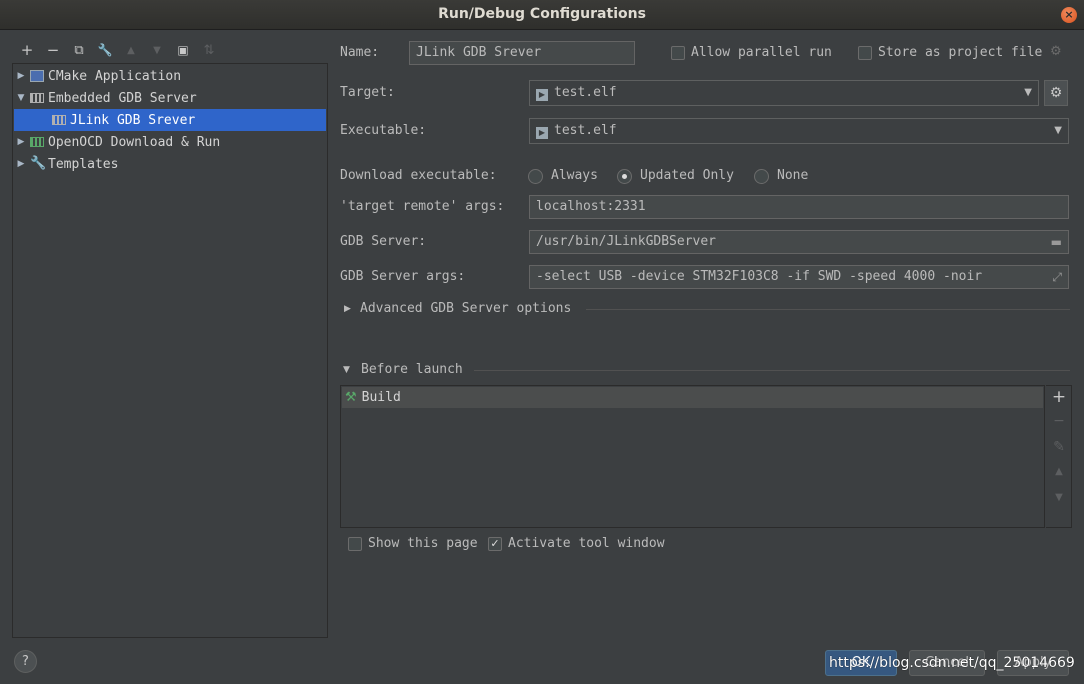 This screenshot has height=684, width=1084. I want to click on executable-select: ▶ test.elf ▼, so click(799, 131).